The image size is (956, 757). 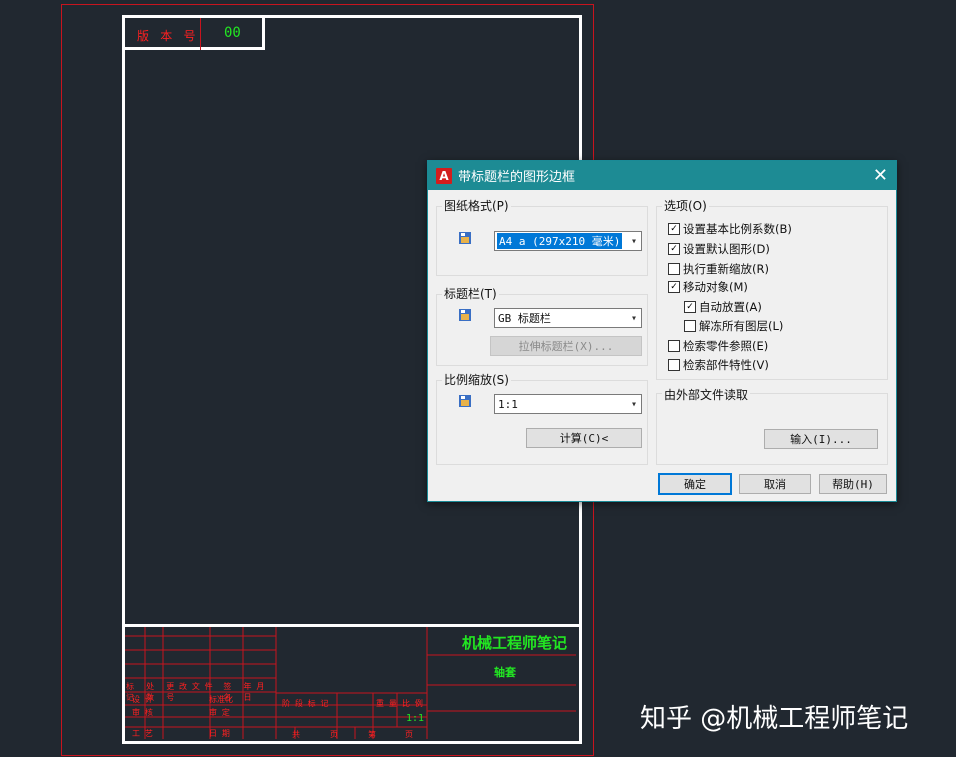 I want to click on checkbox-set-base-scale: ✓ 设置基本比例系数(B), so click(x=730, y=229).